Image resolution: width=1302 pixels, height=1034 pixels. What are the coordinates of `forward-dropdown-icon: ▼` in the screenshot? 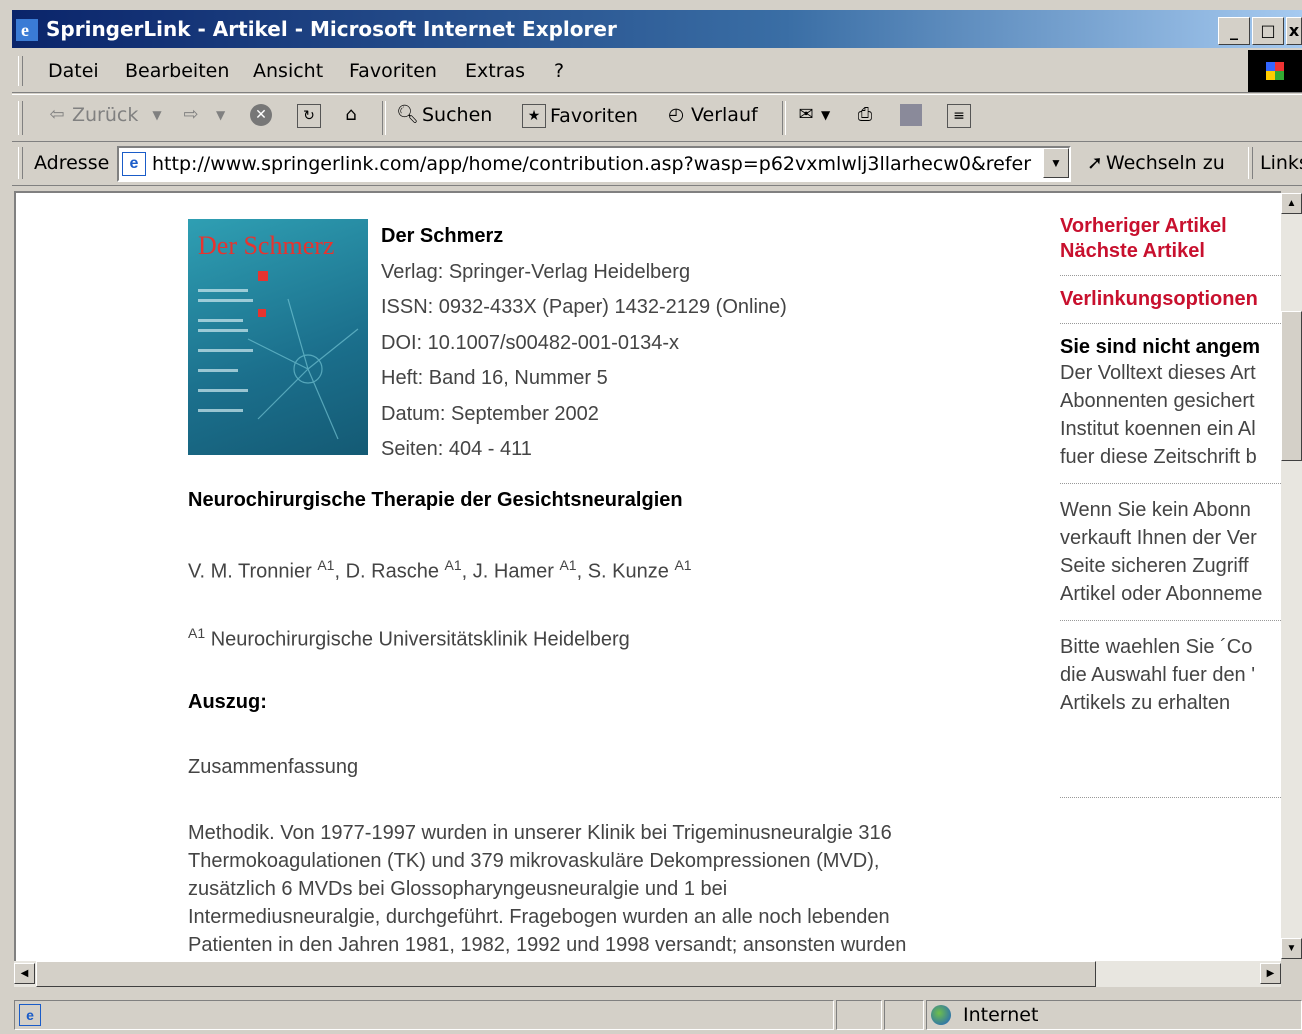 It's located at (220, 115).